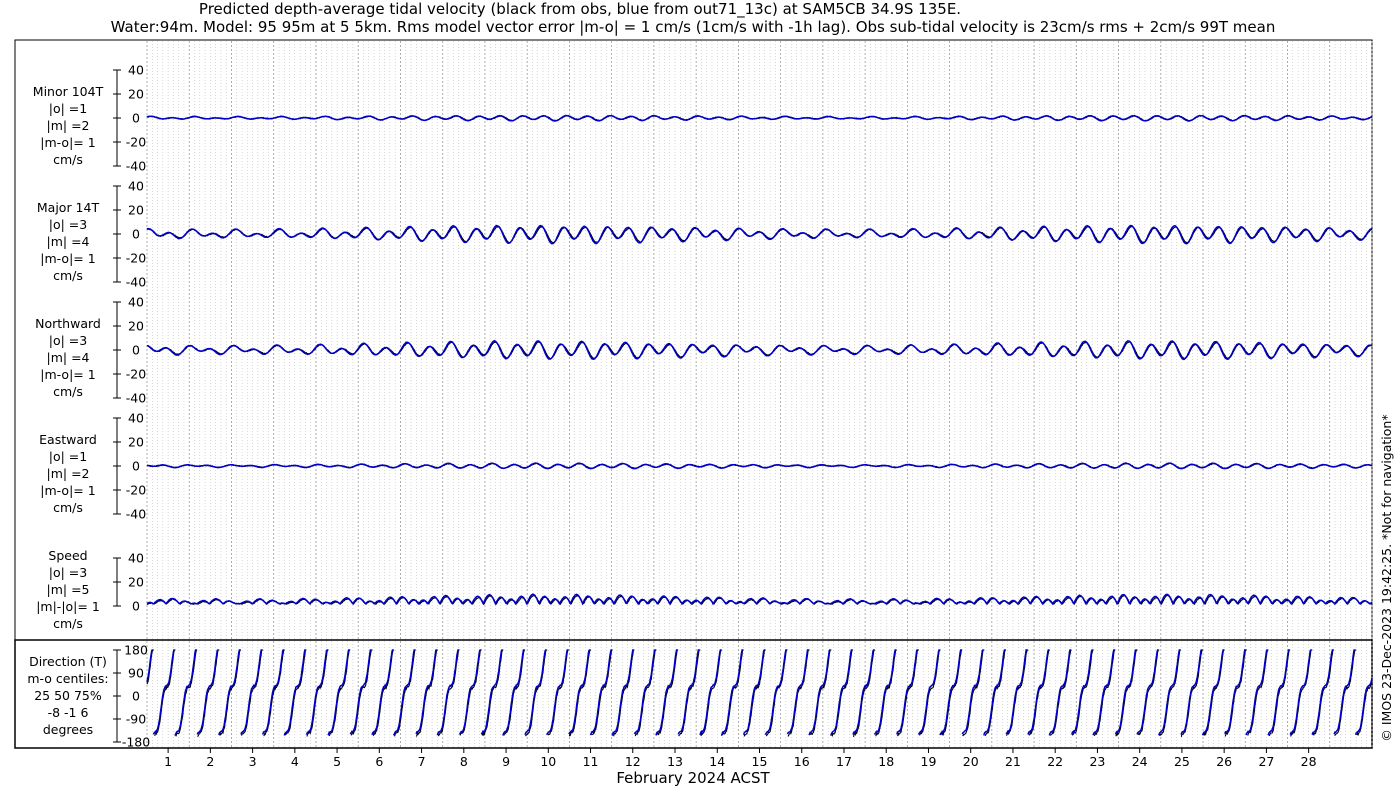 The height and width of the screenshot is (800, 1400). What do you see at coordinates (548, 761) in the screenshot?
I see `x-tick-label: 10` at bounding box center [548, 761].